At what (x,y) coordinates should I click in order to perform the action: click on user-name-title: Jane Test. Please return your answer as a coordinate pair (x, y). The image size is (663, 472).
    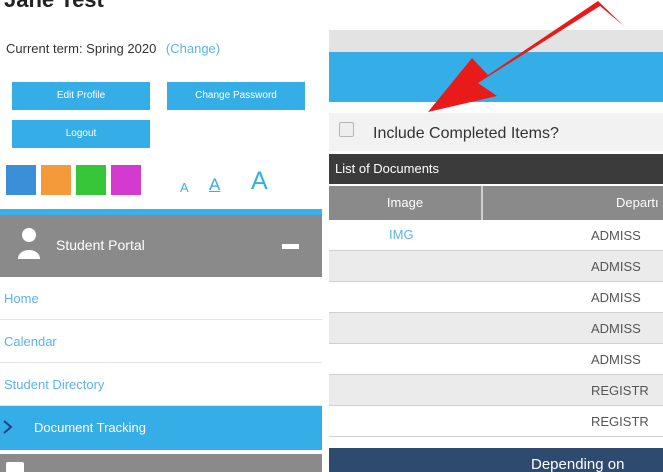
    Looking at the image, I should click on (54, 6).